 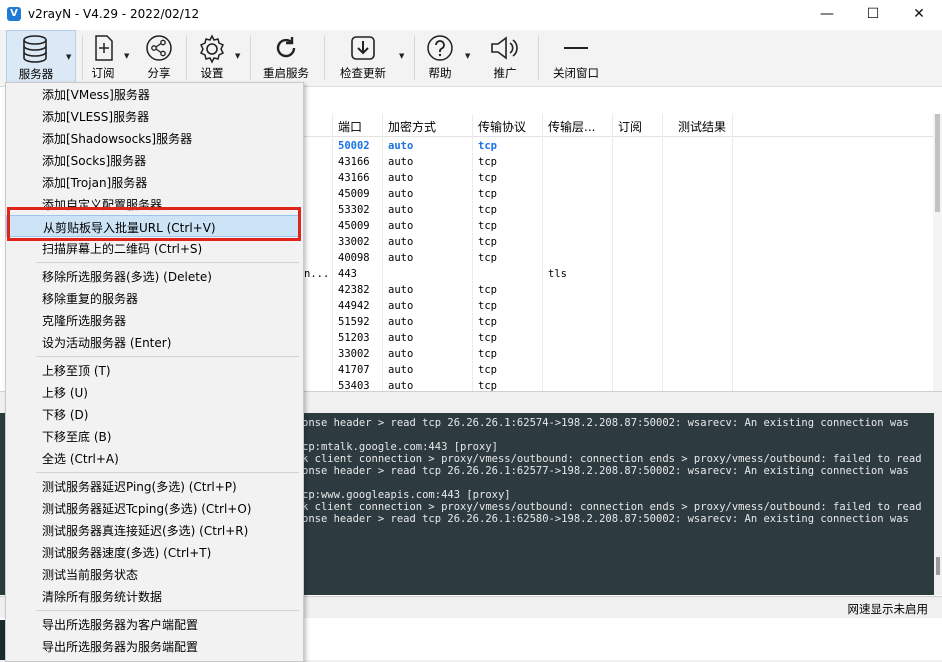 What do you see at coordinates (618, 258) in the screenshot?
I see `table-row: 40098 auto tcp` at bounding box center [618, 258].